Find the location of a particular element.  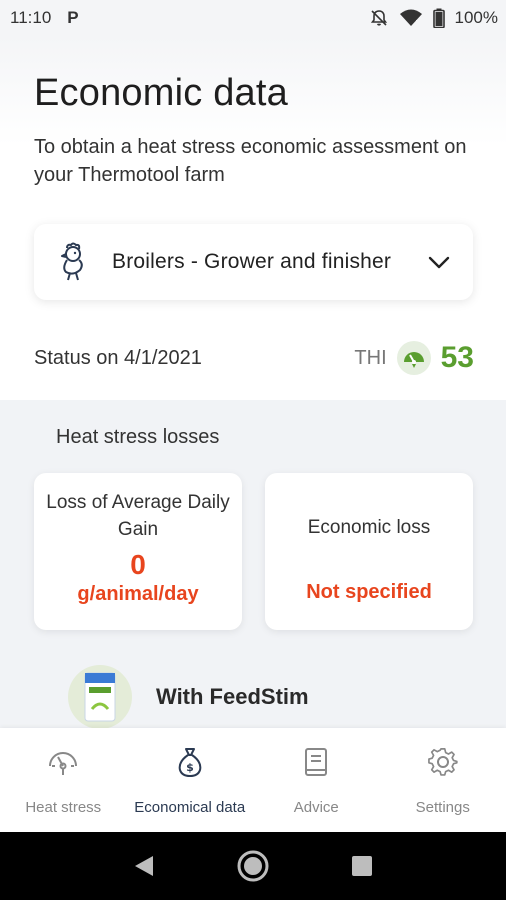

battery-icon is located at coordinates (438, 18).